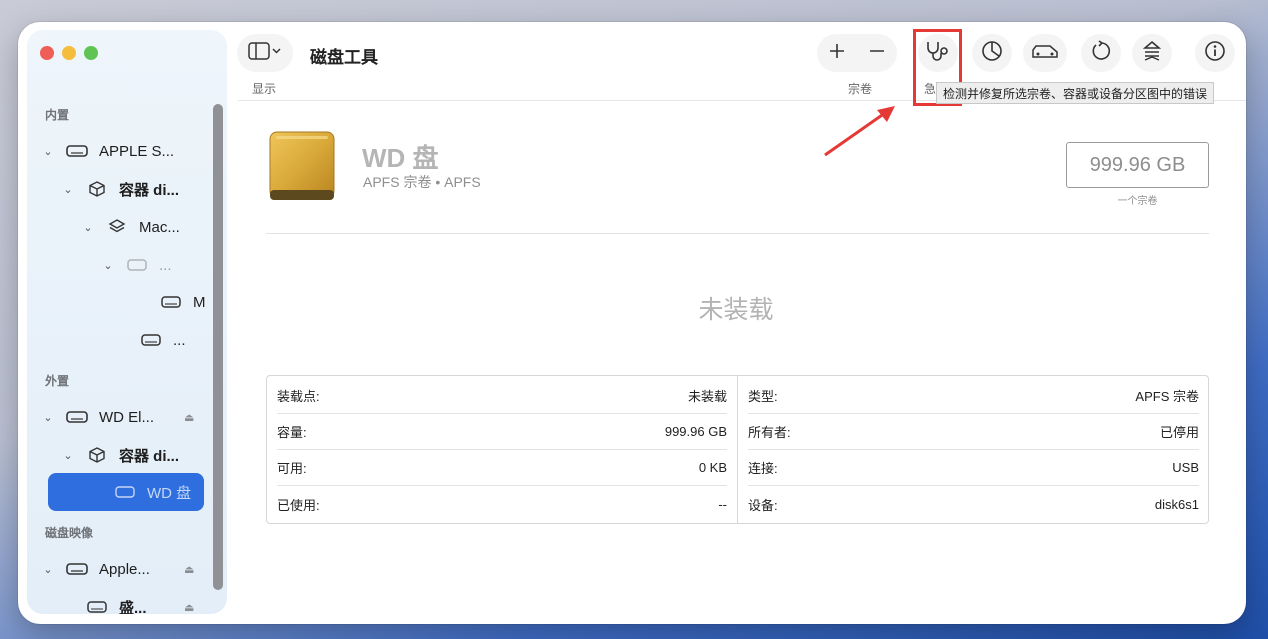 The image size is (1268, 639). I want to click on sidebar-icon, so click(265, 53).